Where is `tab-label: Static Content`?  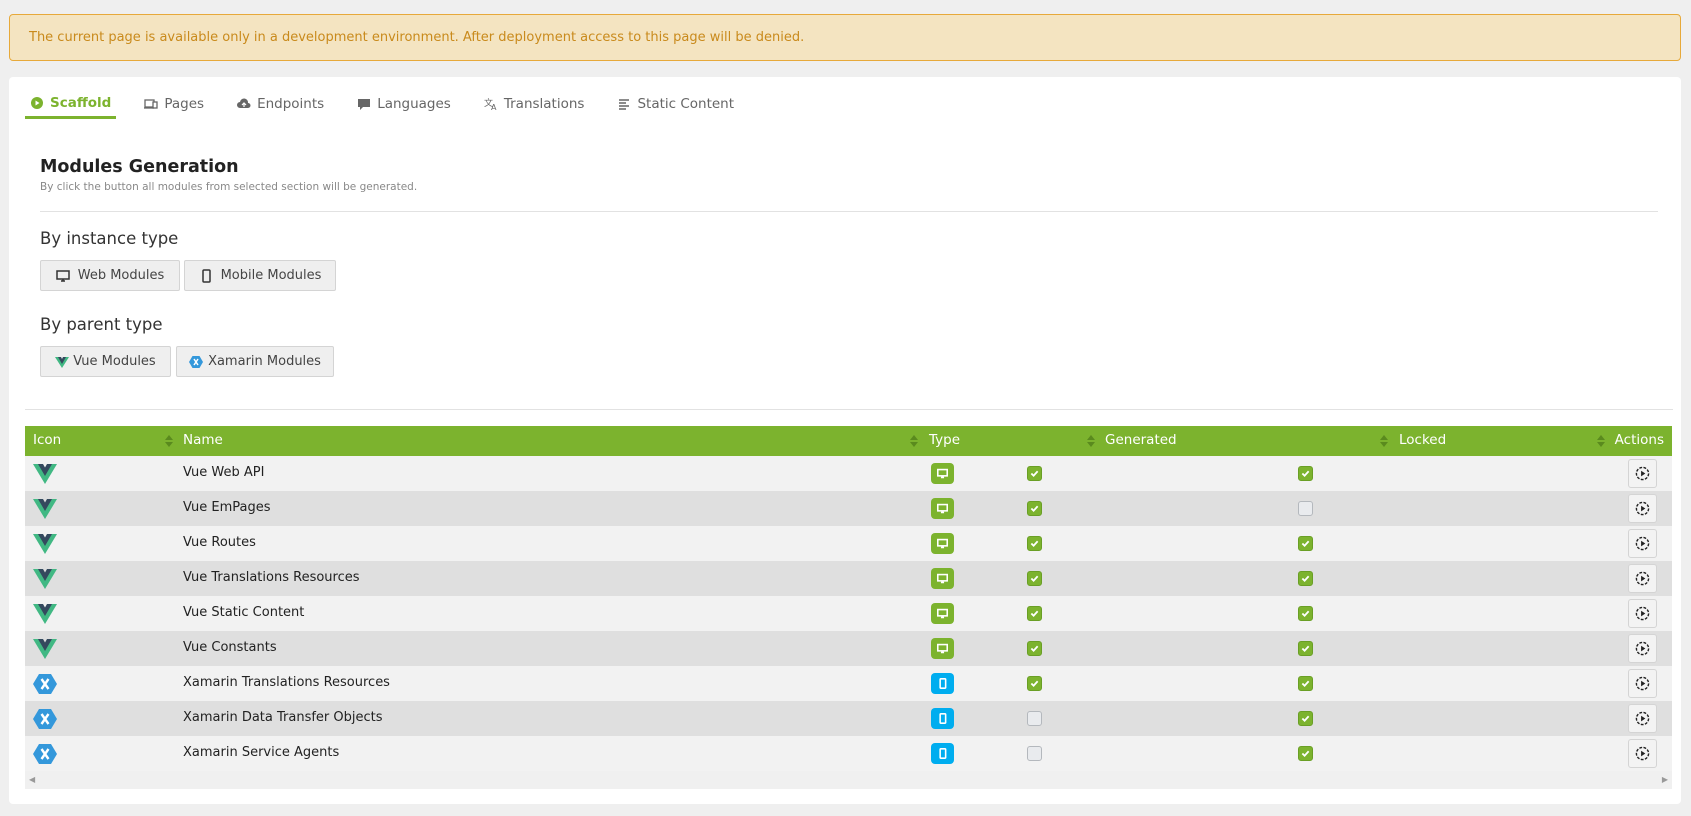 tab-label: Static Content is located at coordinates (686, 104).